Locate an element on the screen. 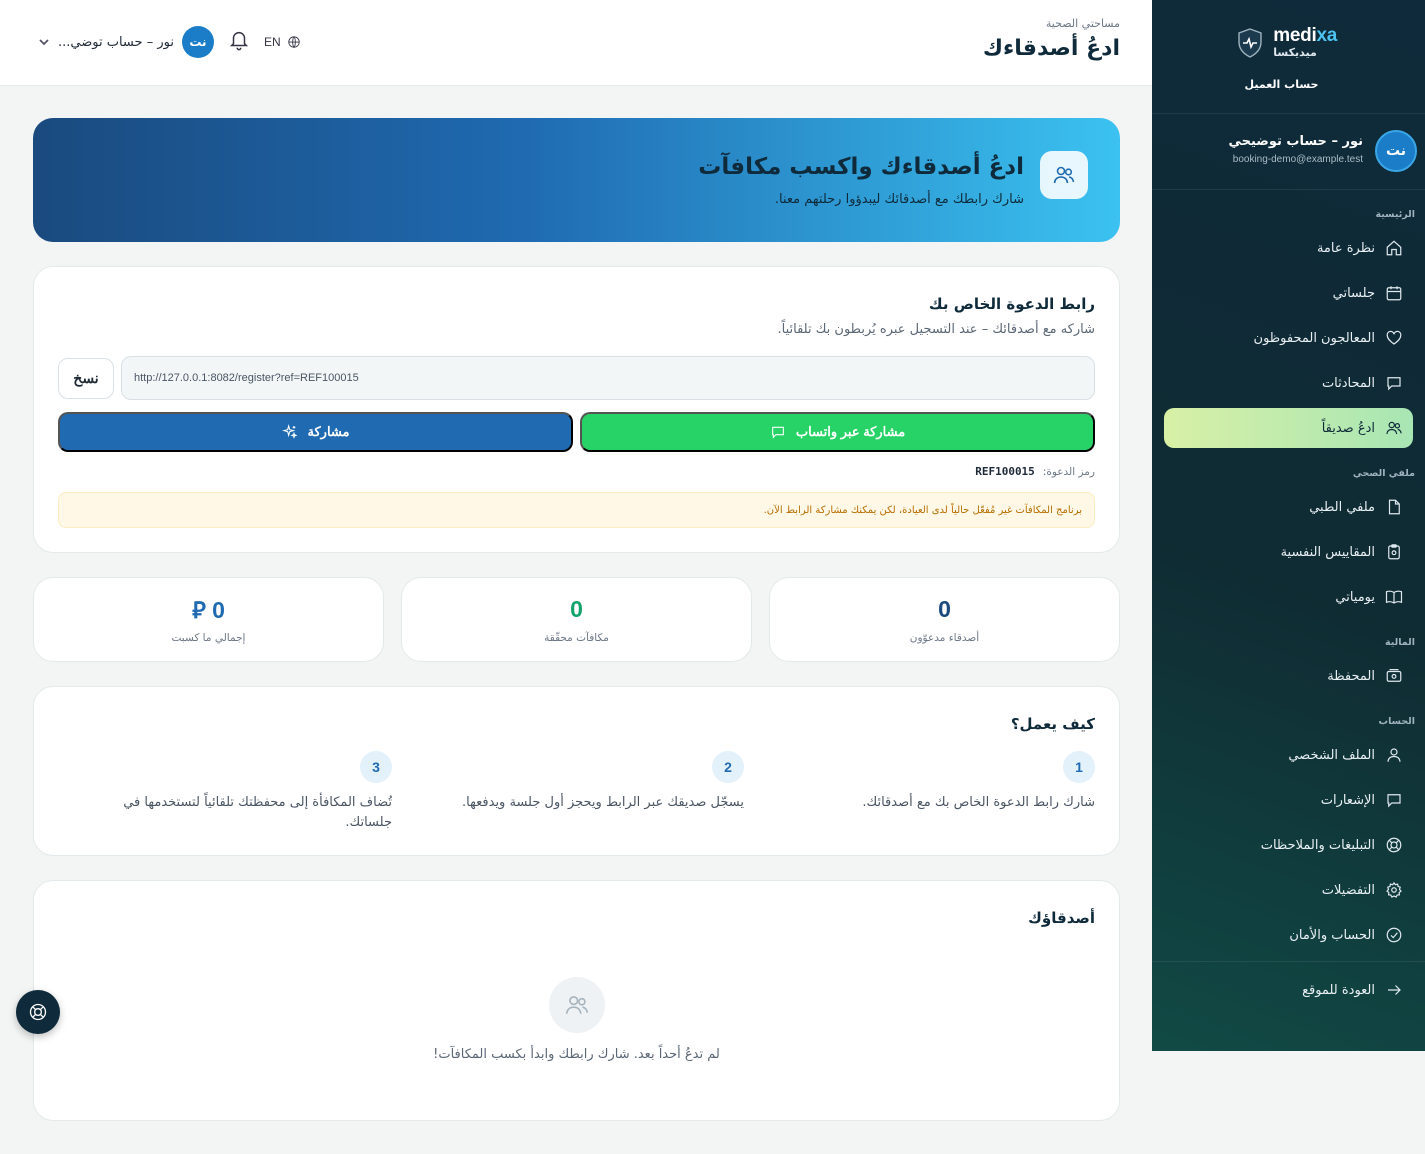 Image resolution: width=1425 pixels, height=1154 pixels. brand-block: medixa ميديكسا حساب العميل is located at coordinates (1288, 57).